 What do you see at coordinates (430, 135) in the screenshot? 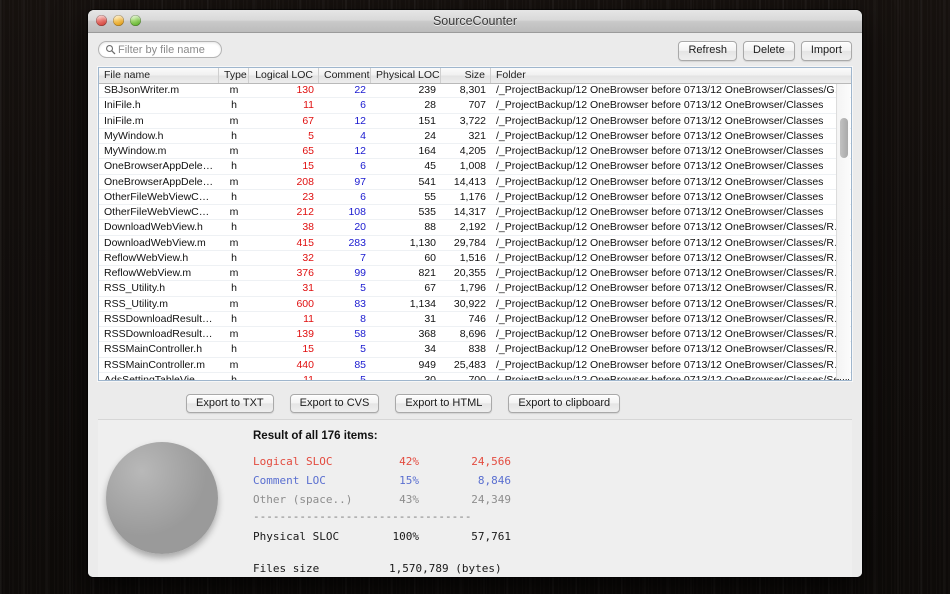
I see `cell-physical: 24` at bounding box center [430, 135].